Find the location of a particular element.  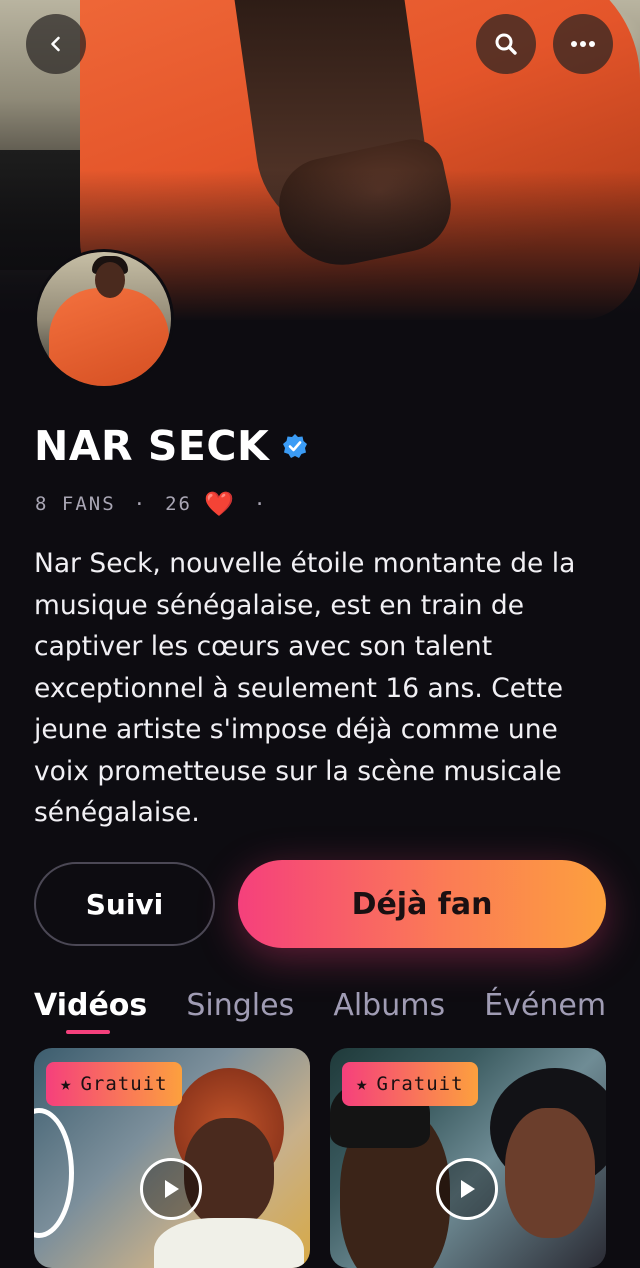

tab-videos: Vidéos is located at coordinates (90, 1007).